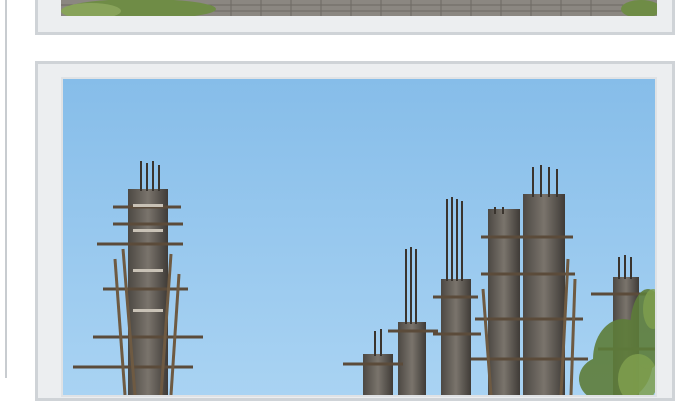 This screenshot has width=679, height=401. I want to click on feed-card-previous, so click(355, 17).